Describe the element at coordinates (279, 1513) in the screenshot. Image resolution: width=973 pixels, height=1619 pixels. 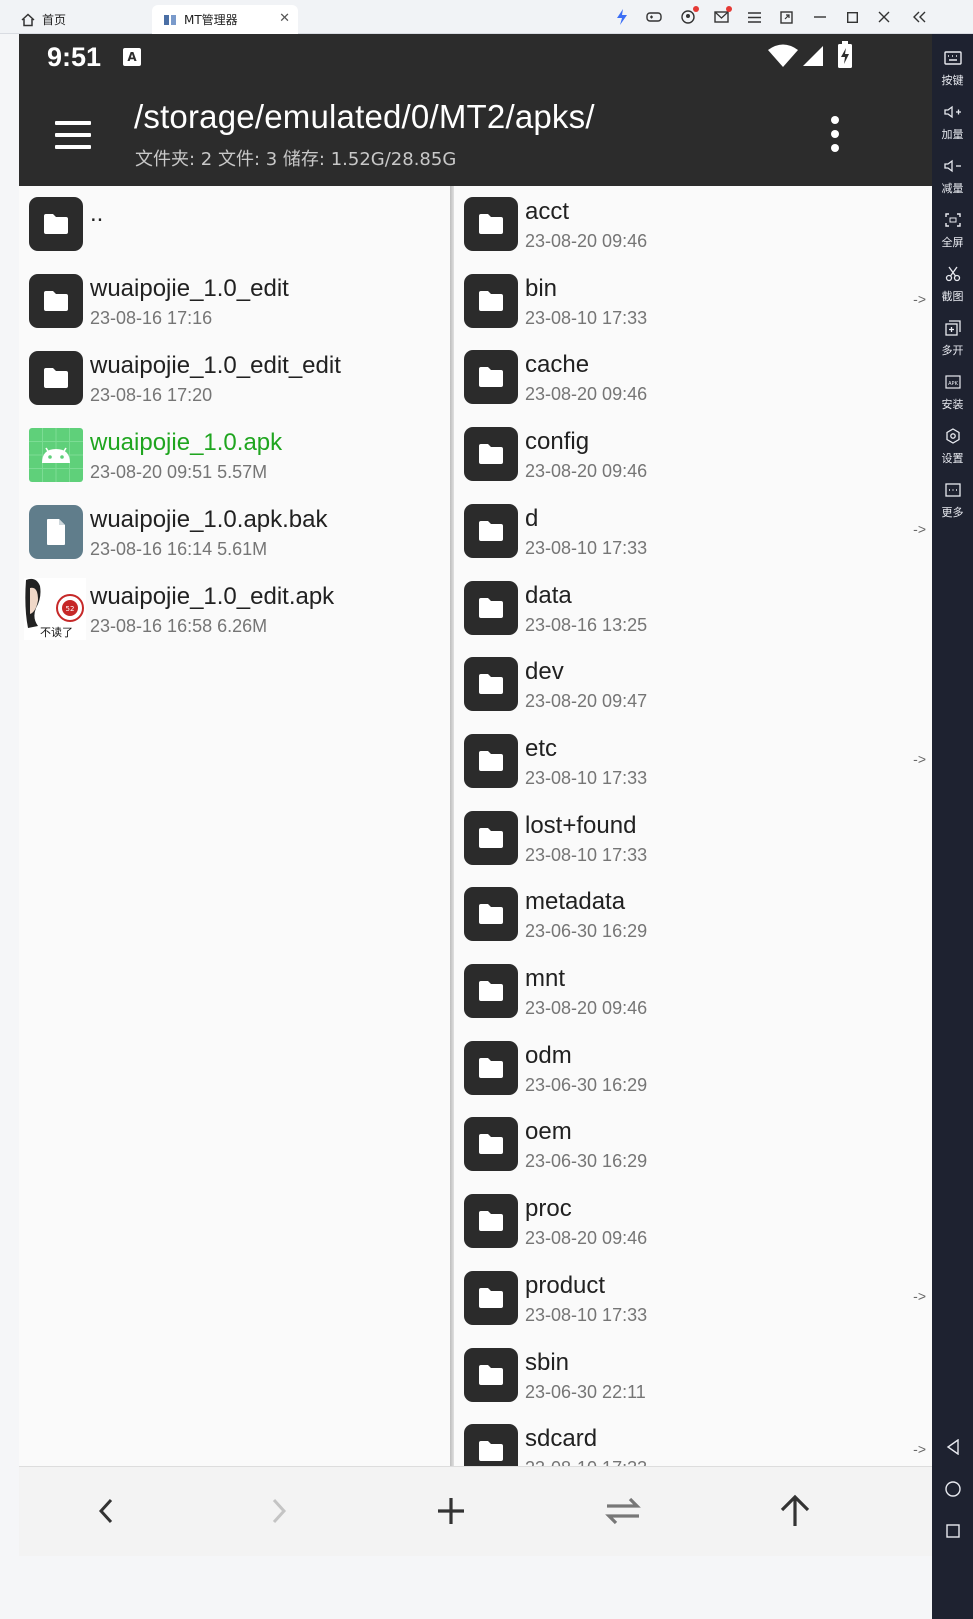
I see `forward-button` at that location.